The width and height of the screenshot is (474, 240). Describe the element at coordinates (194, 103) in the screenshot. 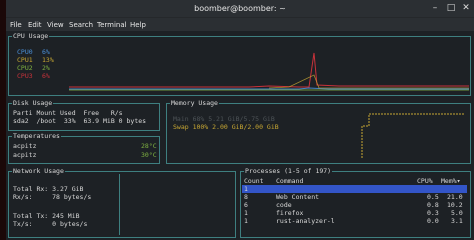

I see `memory-usage-title: Memory Usage` at that location.